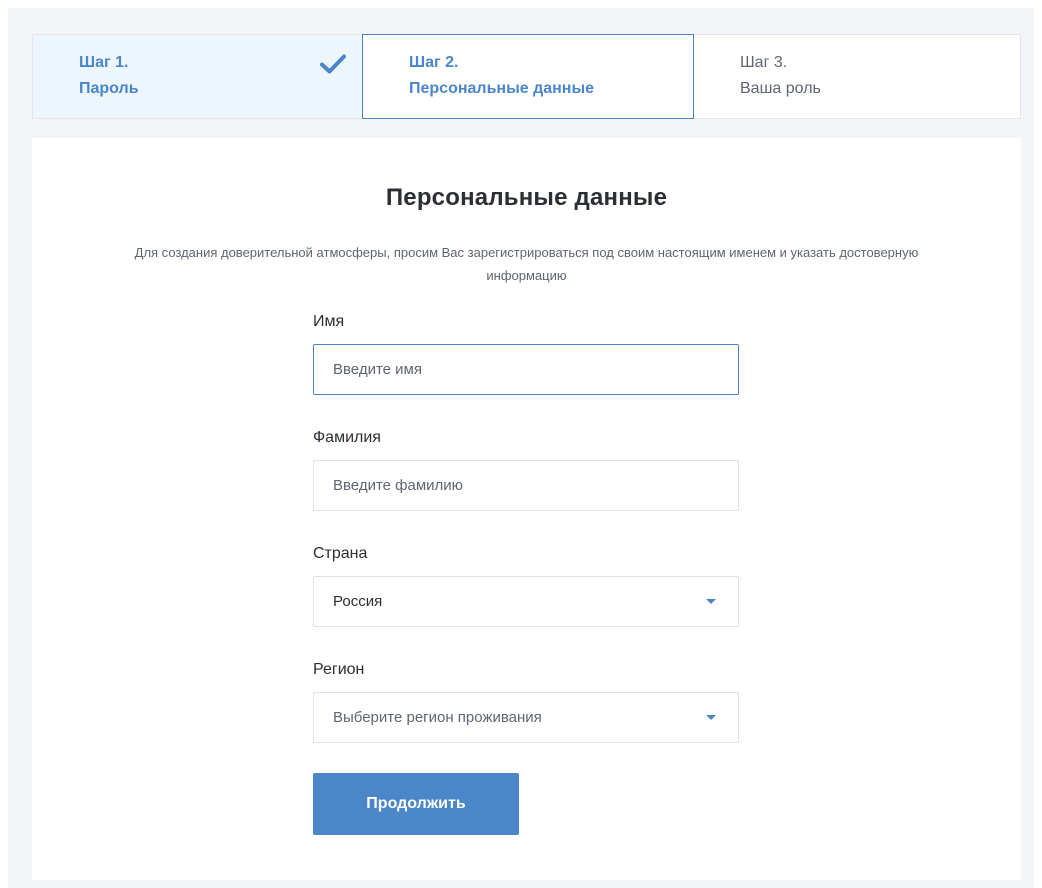  Describe the element at coordinates (437, 717) in the screenshot. I see `region-placeholder: Выберите регион проживания` at that location.